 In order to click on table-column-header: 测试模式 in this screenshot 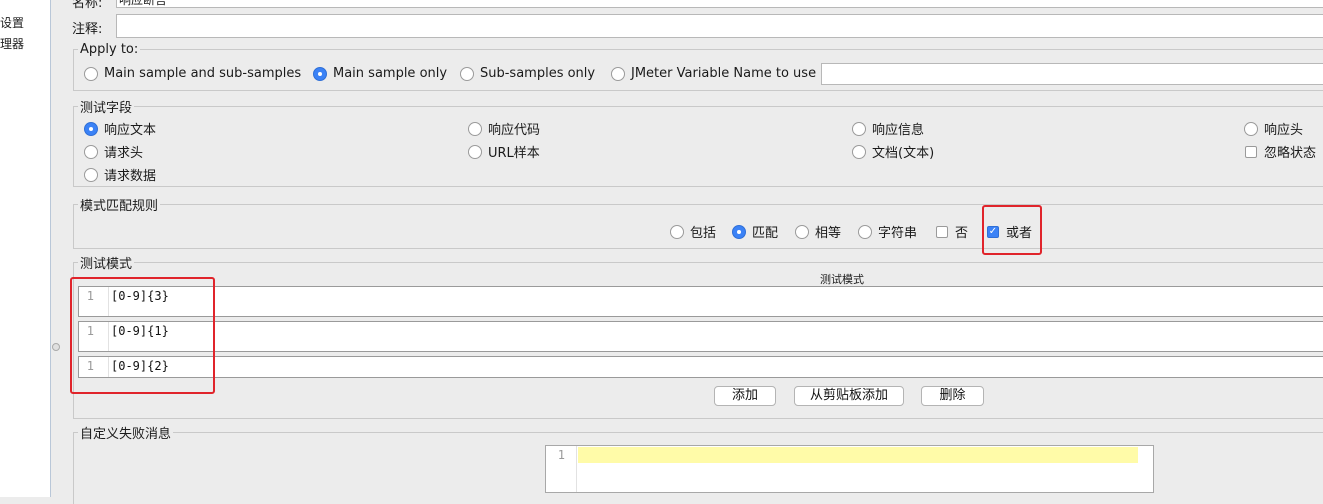, I will do `click(842, 279)`.